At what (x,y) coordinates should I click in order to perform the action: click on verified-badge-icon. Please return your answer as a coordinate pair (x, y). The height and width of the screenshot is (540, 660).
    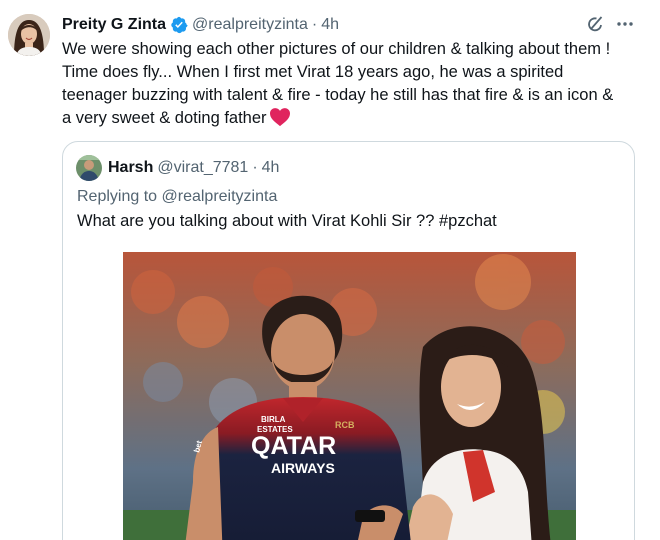
    Looking at the image, I should click on (179, 25).